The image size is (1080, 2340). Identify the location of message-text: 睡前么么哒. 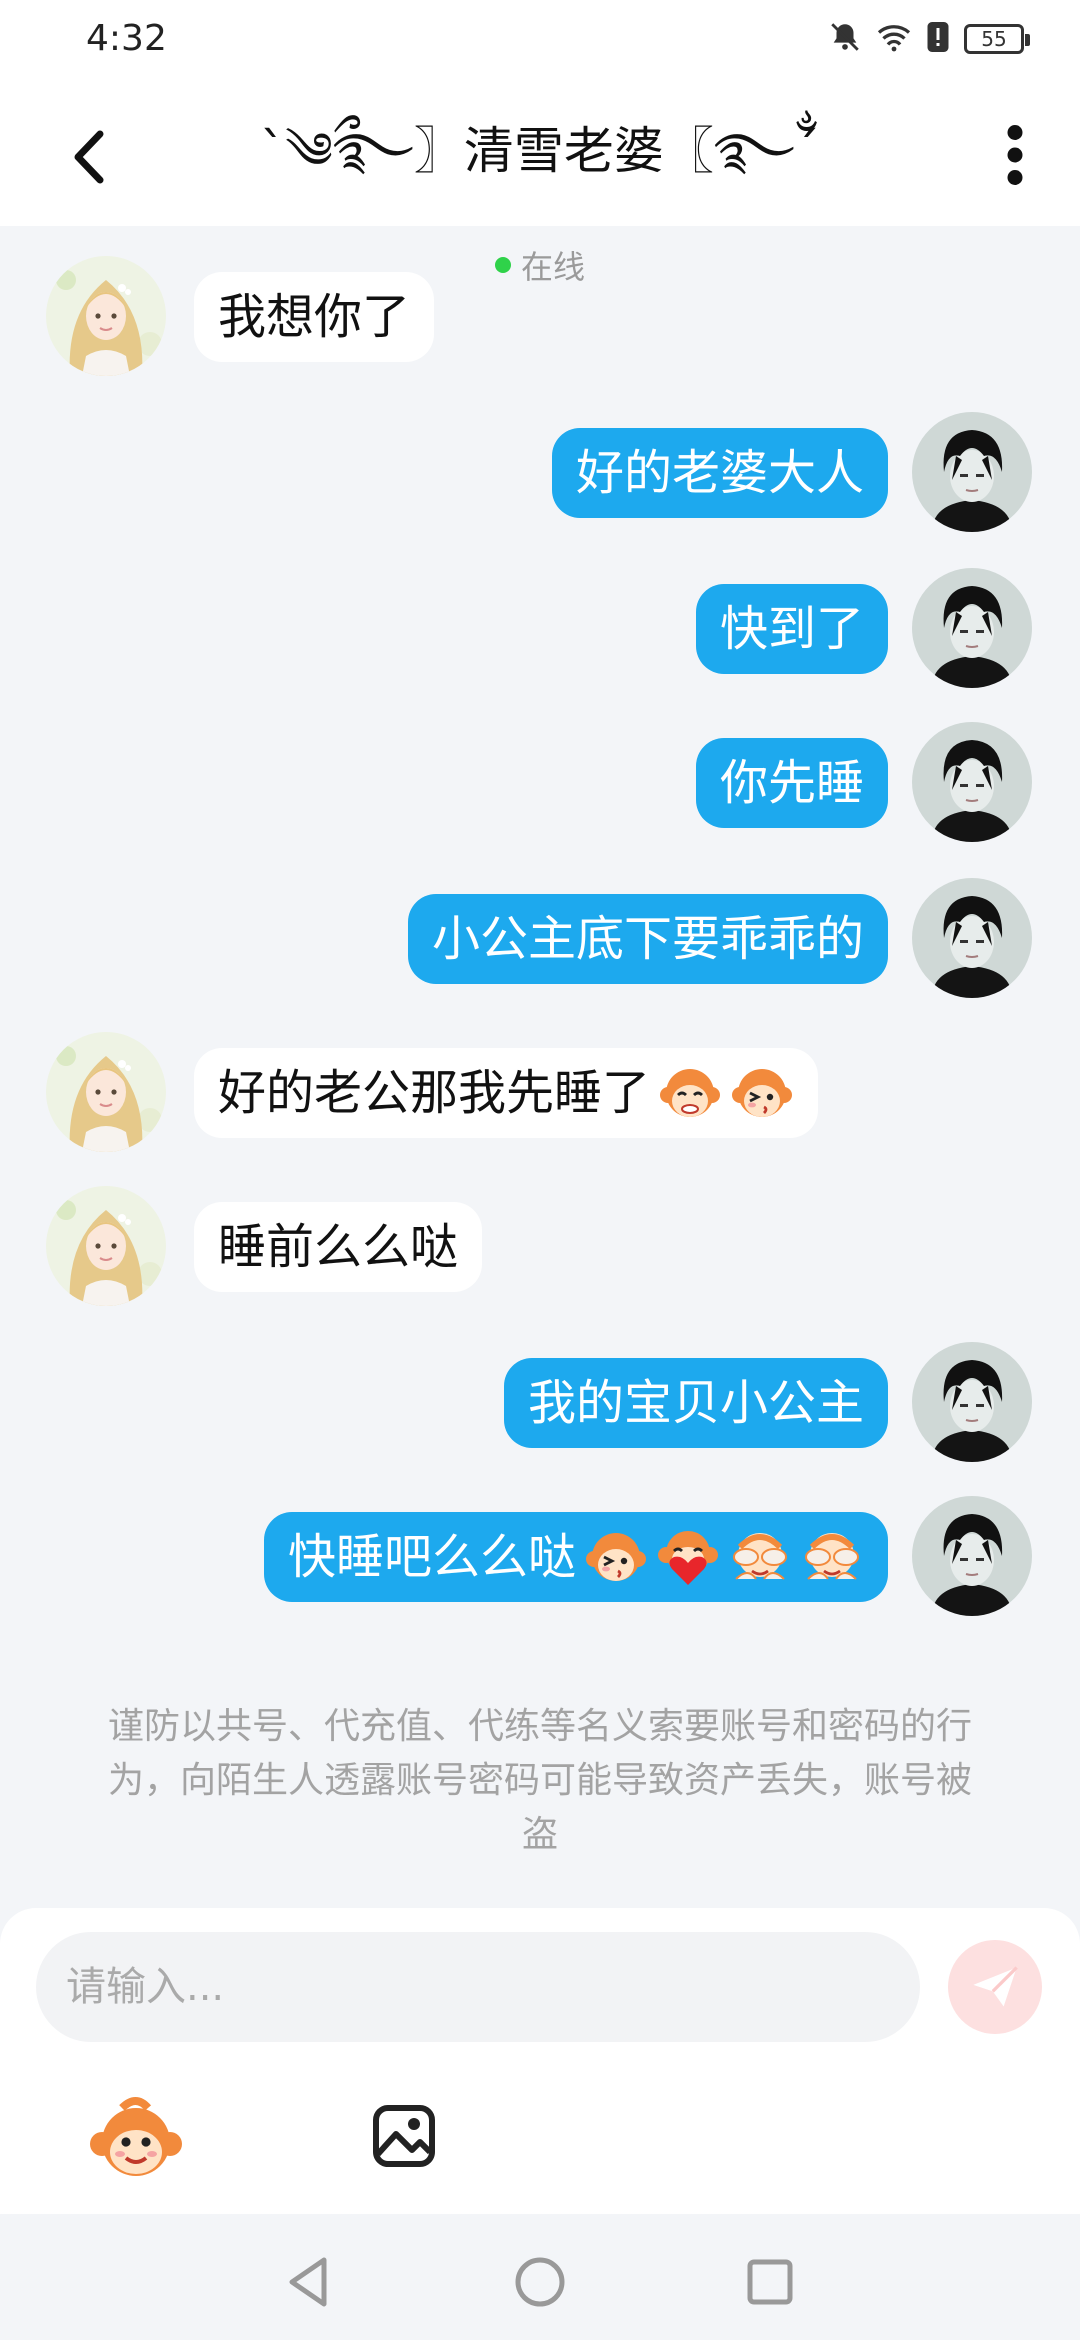
(338, 1247).